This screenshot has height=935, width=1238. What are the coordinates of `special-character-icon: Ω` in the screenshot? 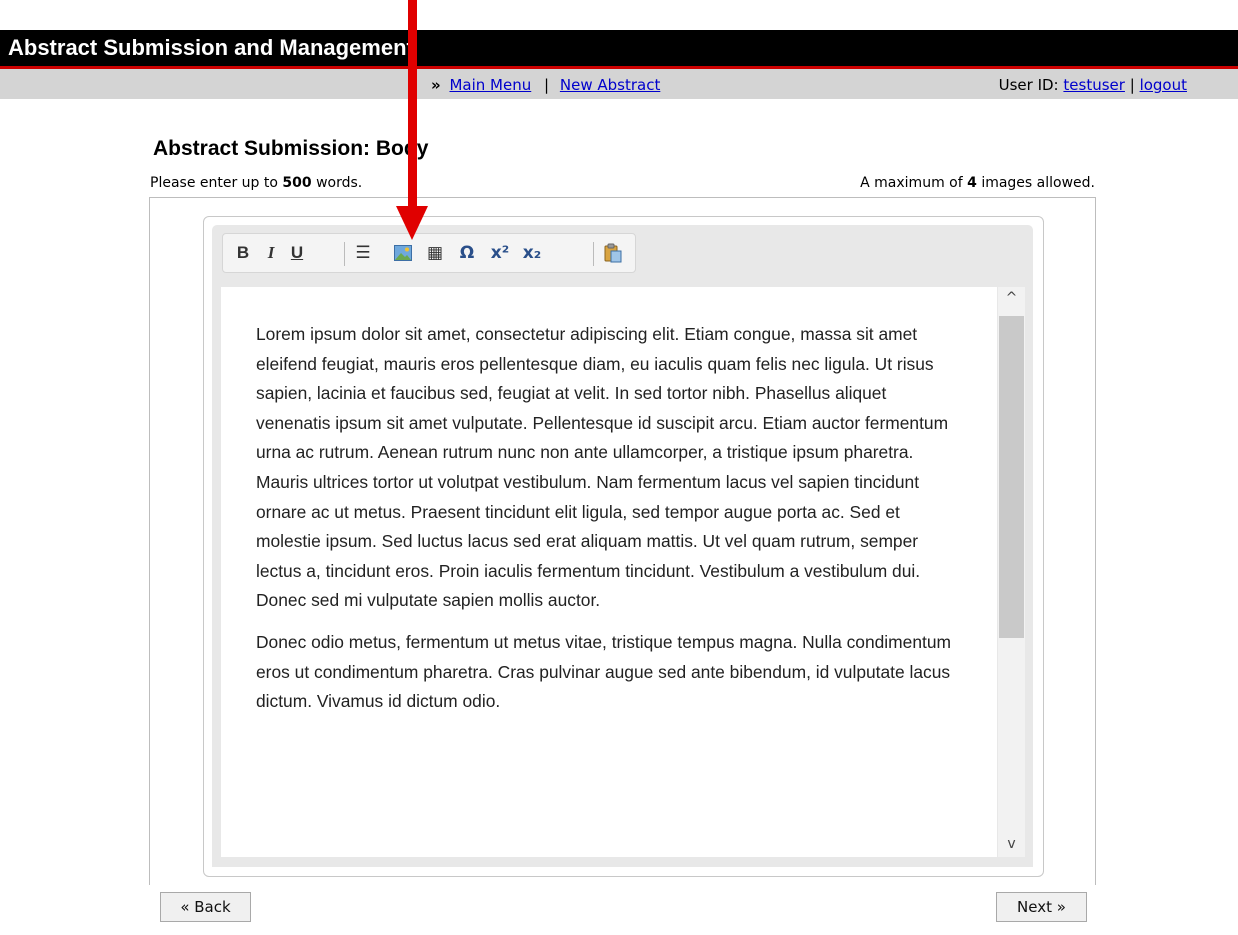 It's located at (467, 253).